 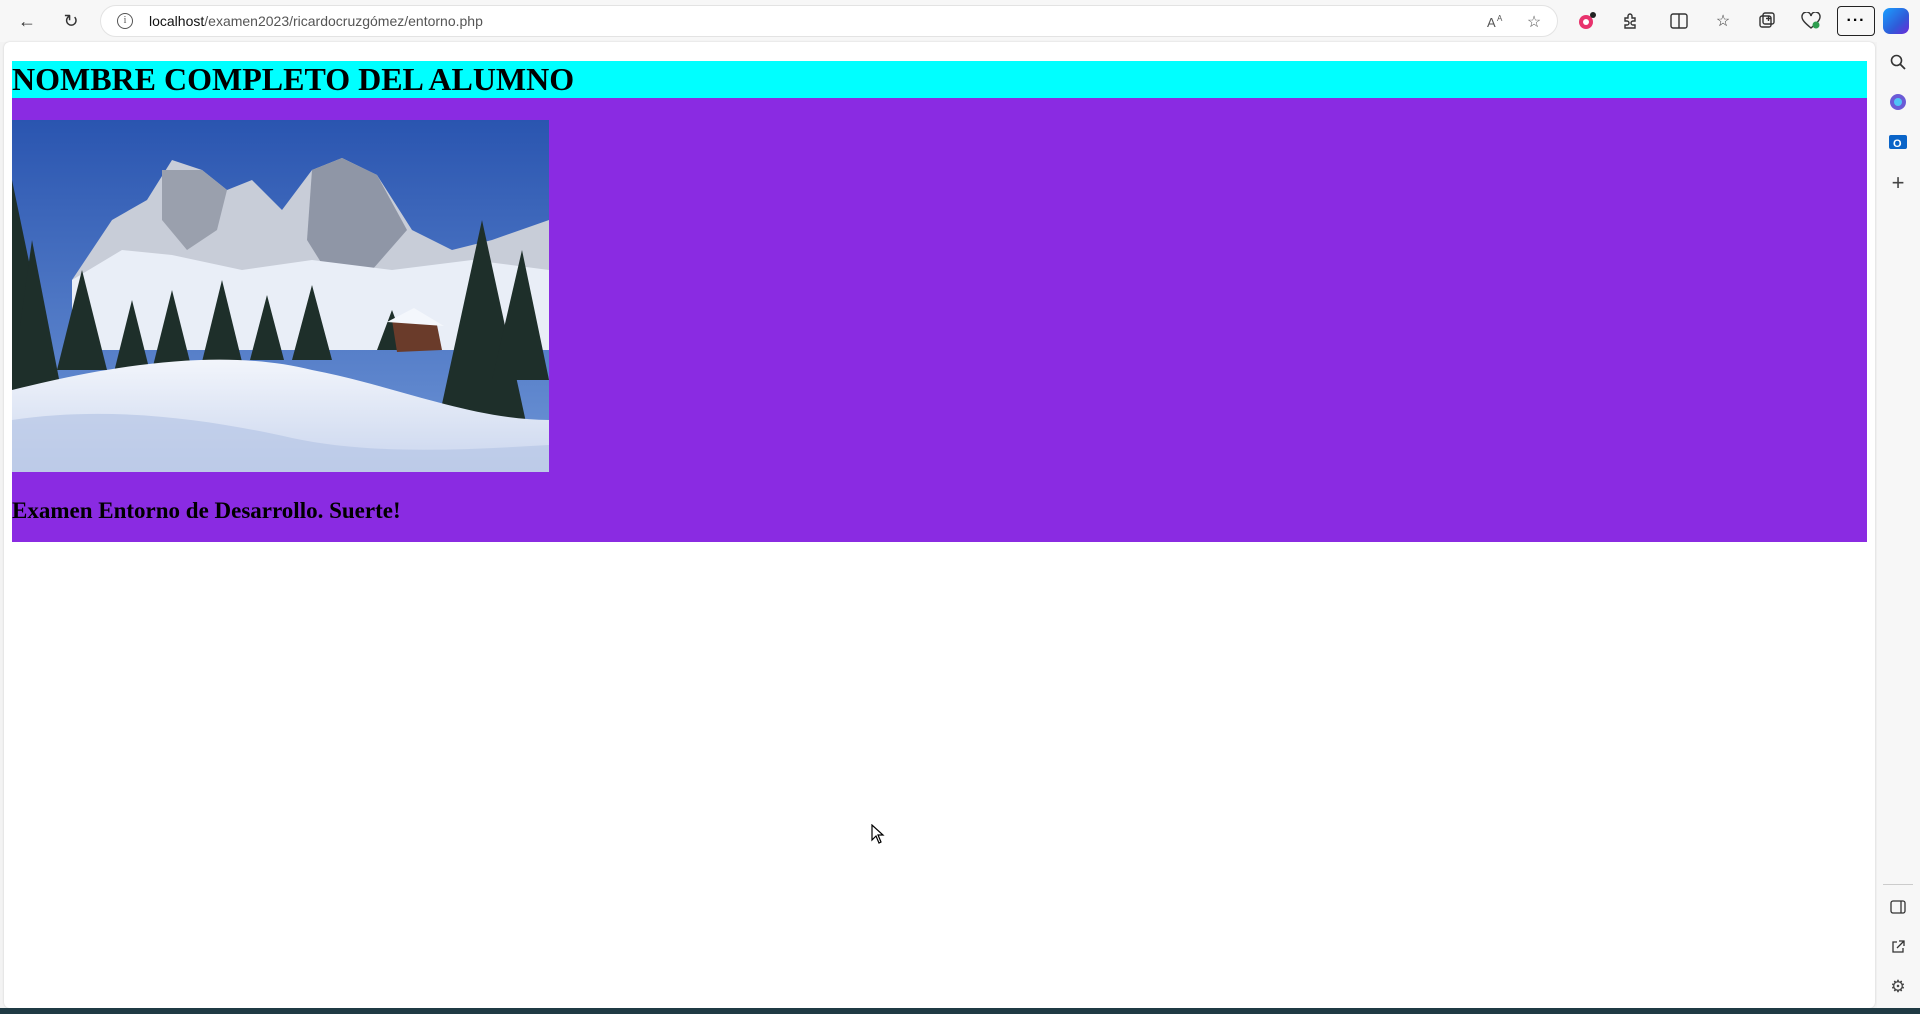 What do you see at coordinates (1898, 183) in the screenshot?
I see `add-icon: +` at bounding box center [1898, 183].